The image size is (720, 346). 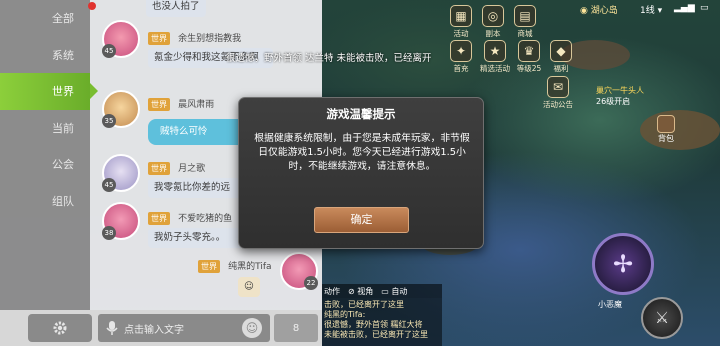 I want to click on level-badge: 22, so click(x=311, y=283).